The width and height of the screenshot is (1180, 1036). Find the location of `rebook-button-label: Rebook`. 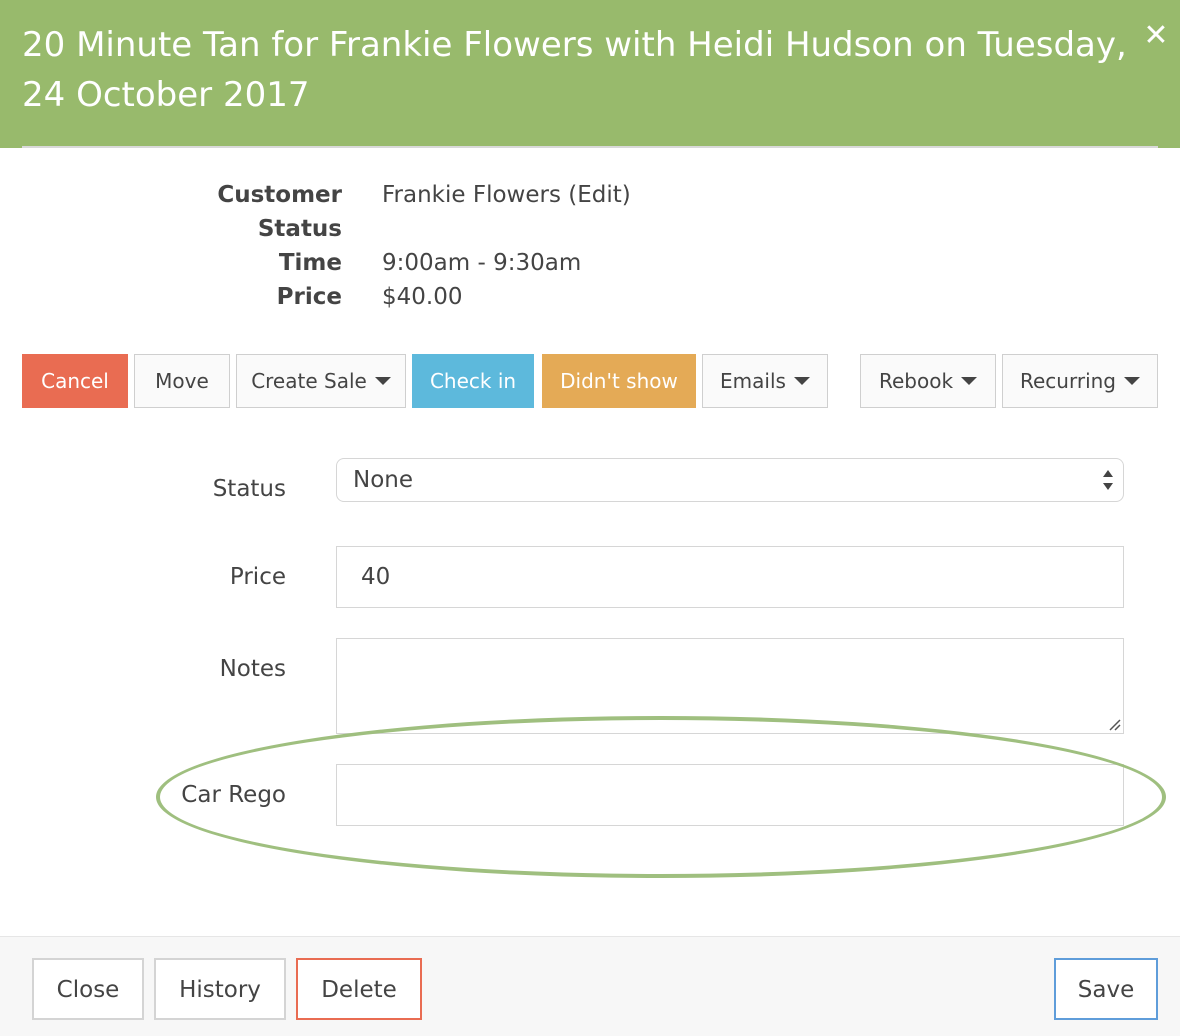

rebook-button-label: Rebook is located at coordinates (916, 381).